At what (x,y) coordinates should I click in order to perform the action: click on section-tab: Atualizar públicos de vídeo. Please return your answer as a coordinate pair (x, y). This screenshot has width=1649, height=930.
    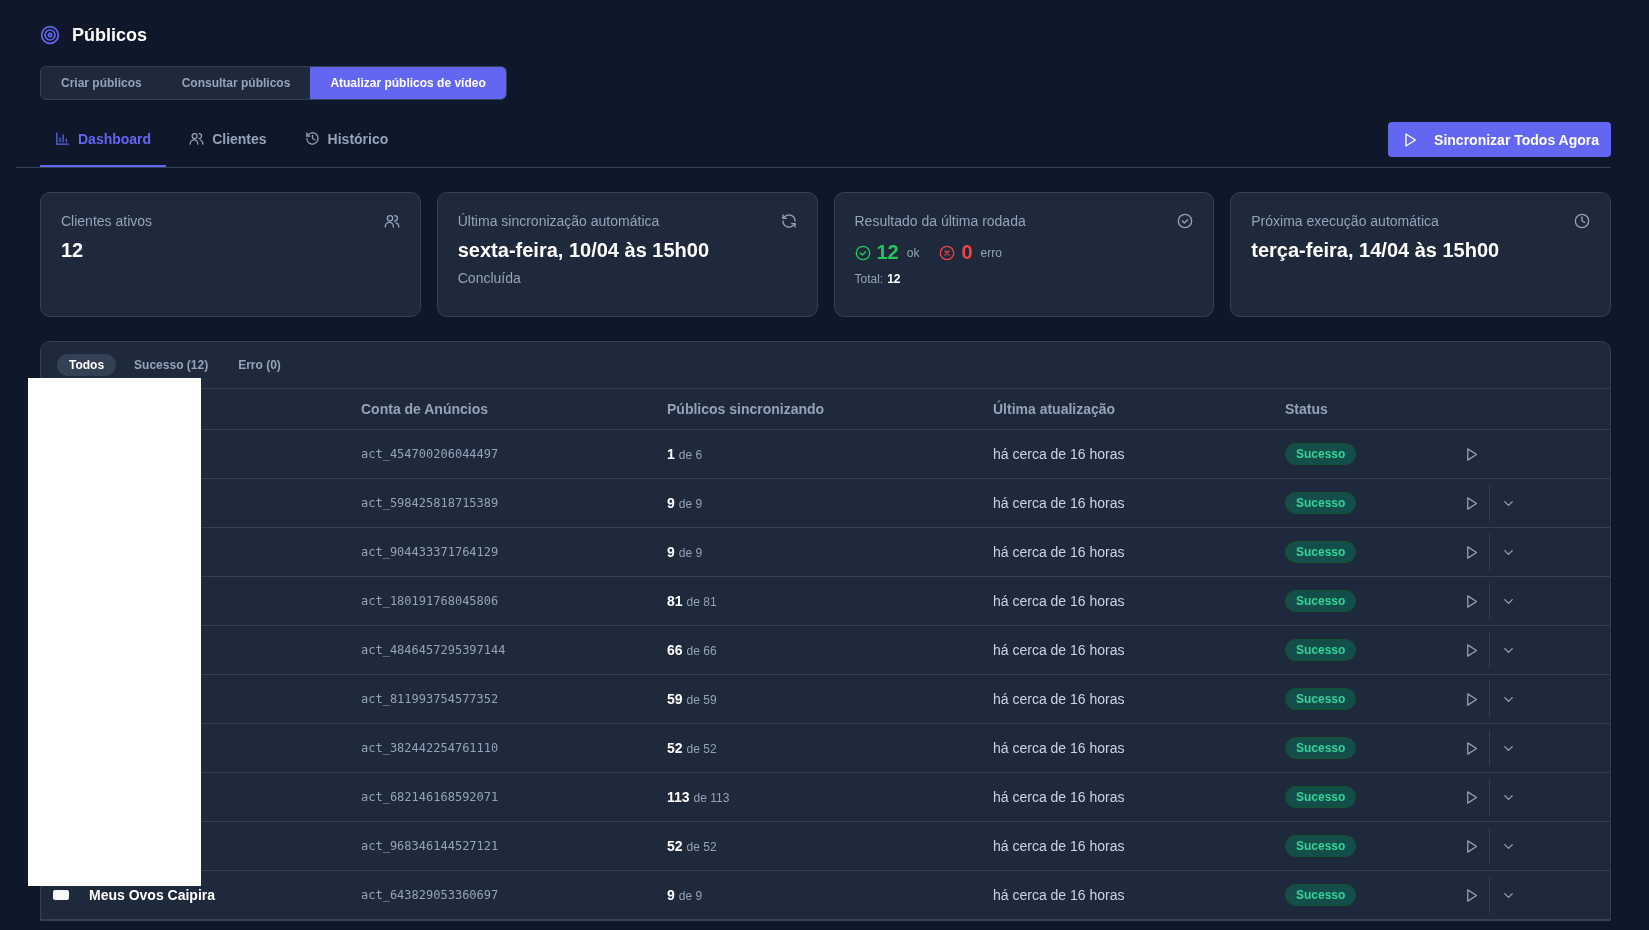
    Looking at the image, I should click on (408, 83).